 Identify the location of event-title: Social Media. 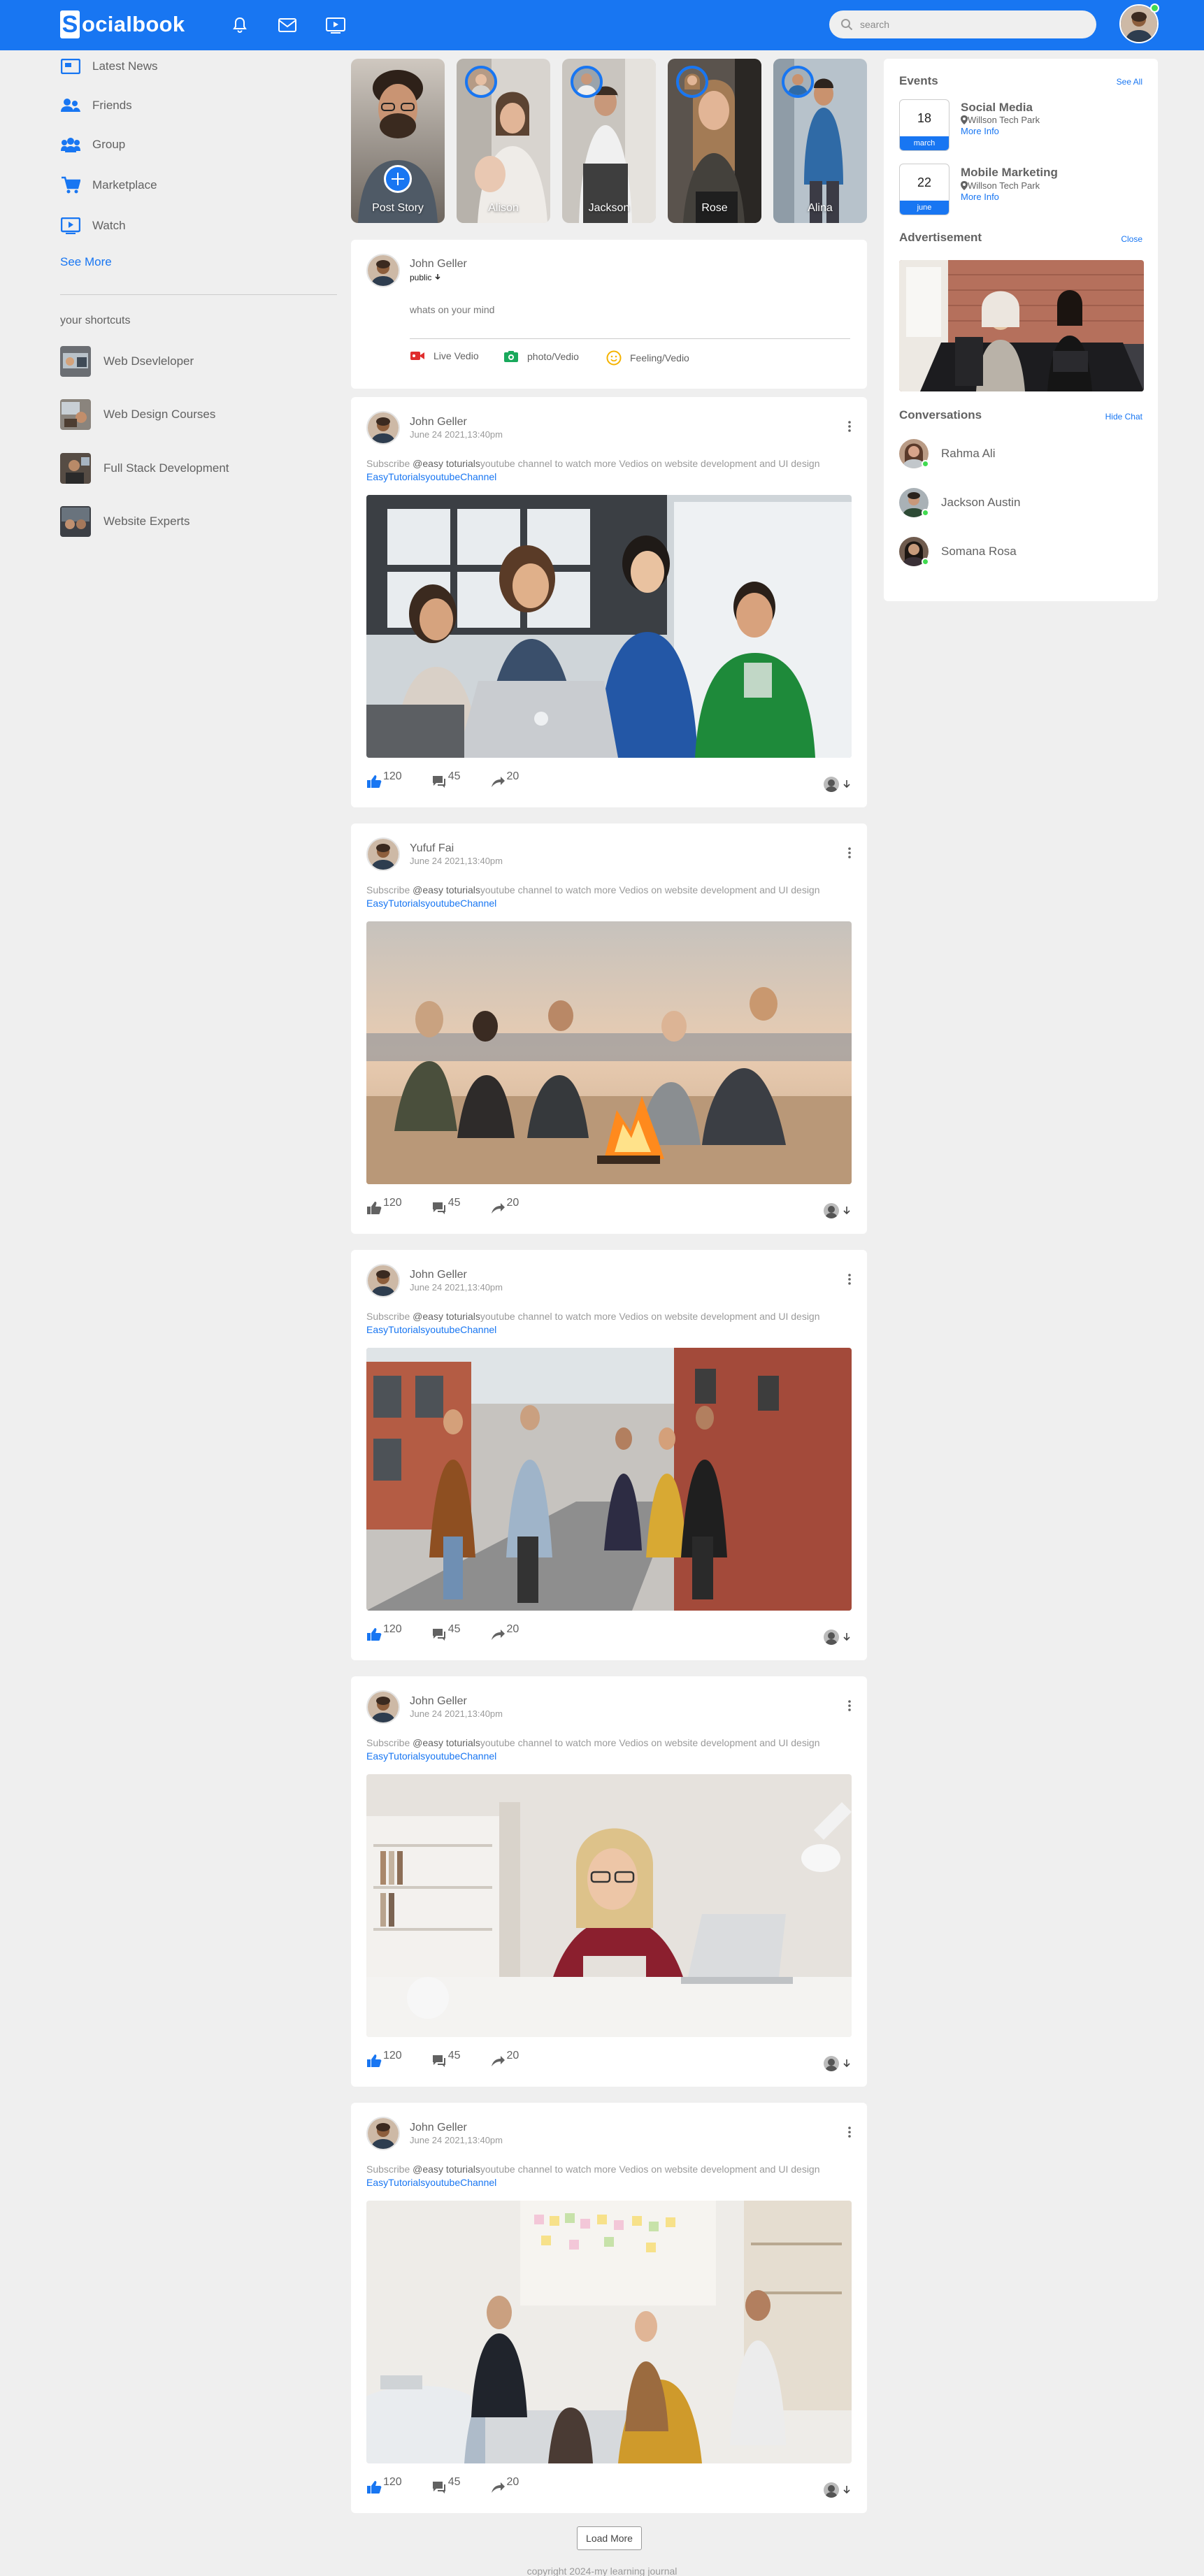
(997, 108).